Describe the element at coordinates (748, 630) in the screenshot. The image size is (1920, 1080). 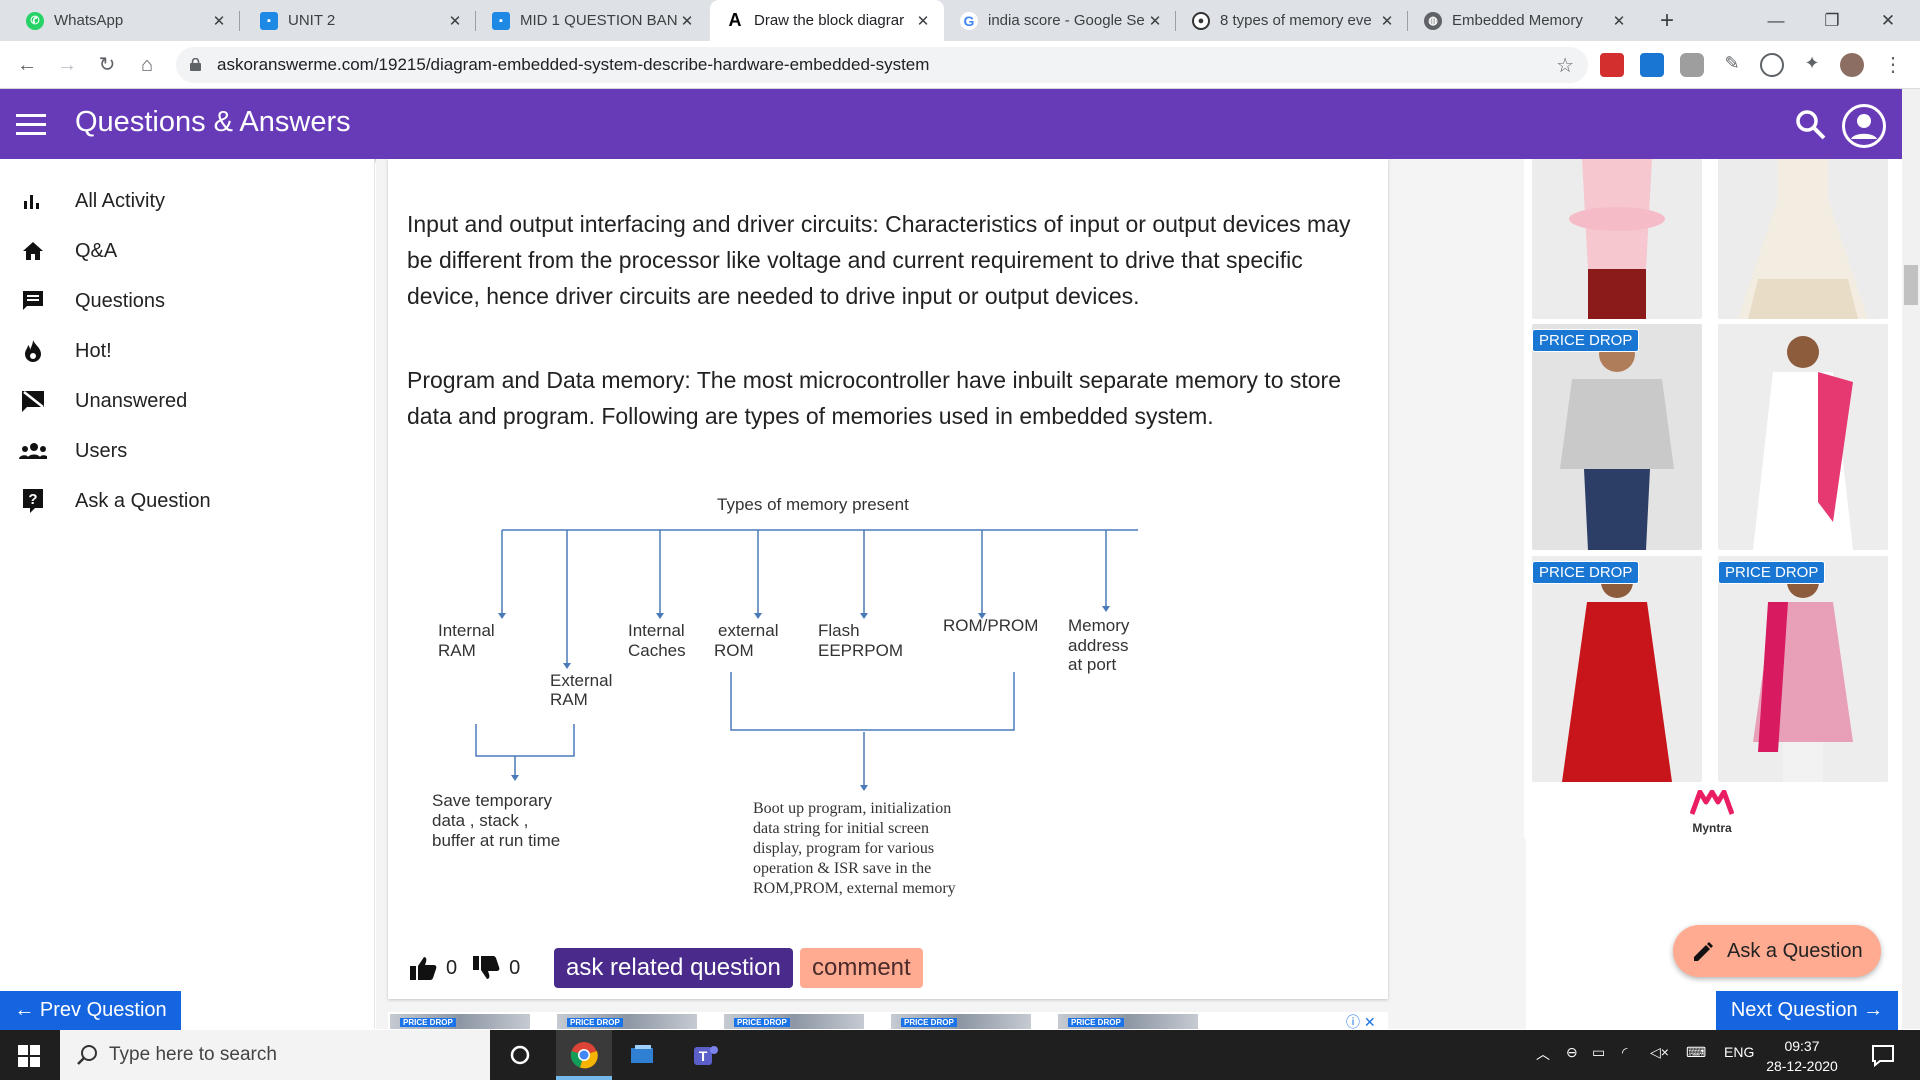
I see `label-external-rom-1: external` at that location.